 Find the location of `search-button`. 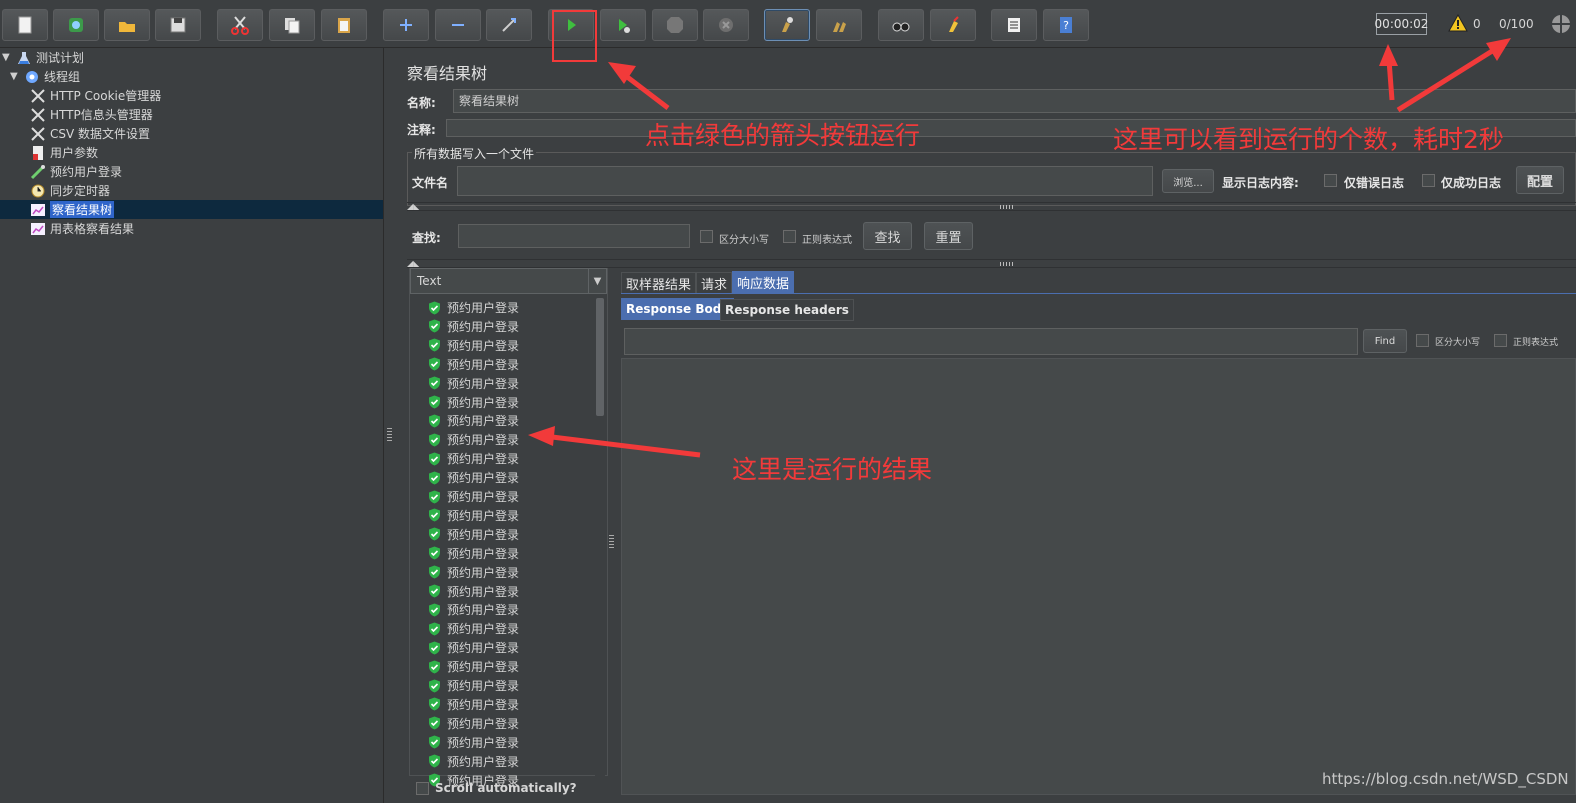

search-button is located at coordinates (901, 25).